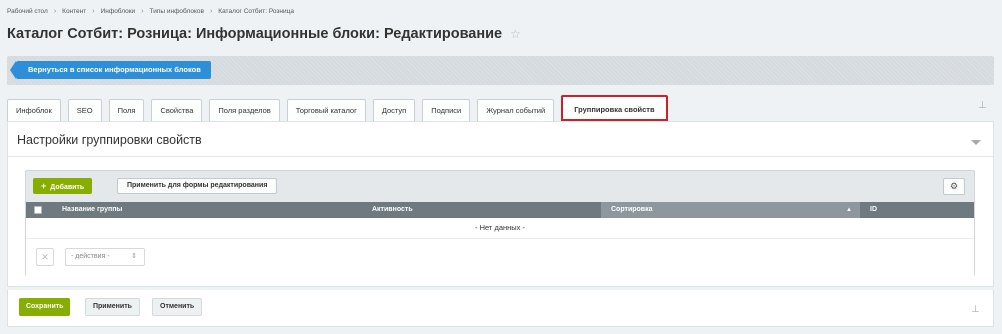 The height and width of the screenshot is (334, 1002). I want to click on collapse-icon, so click(976, 142).